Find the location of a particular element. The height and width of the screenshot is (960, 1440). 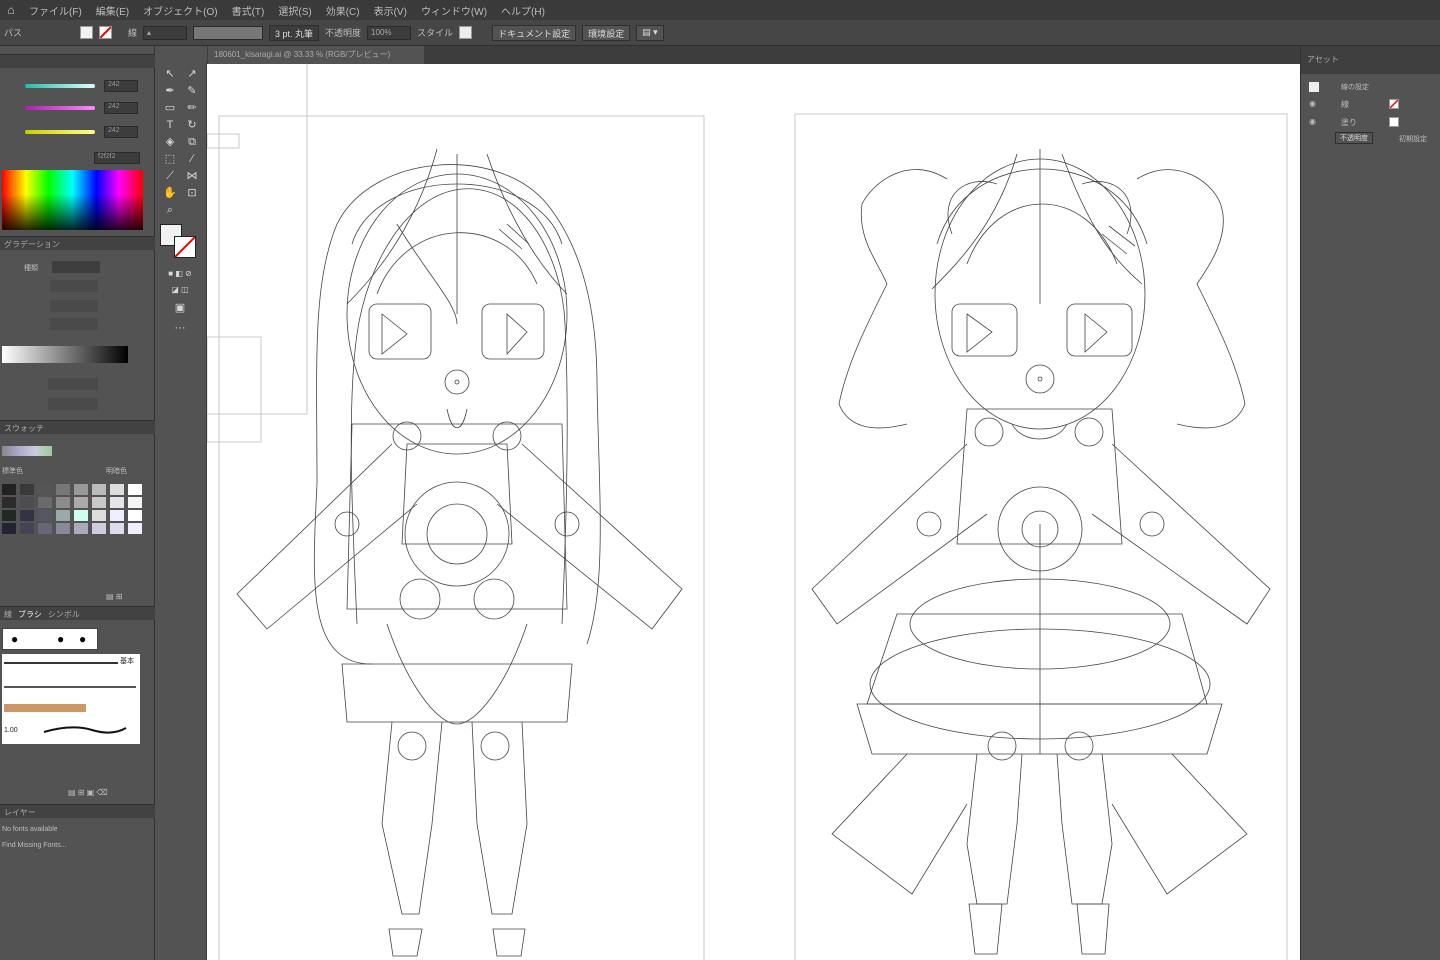

menu-help: ヘルプ(H) is located at coordinates (523, 10).